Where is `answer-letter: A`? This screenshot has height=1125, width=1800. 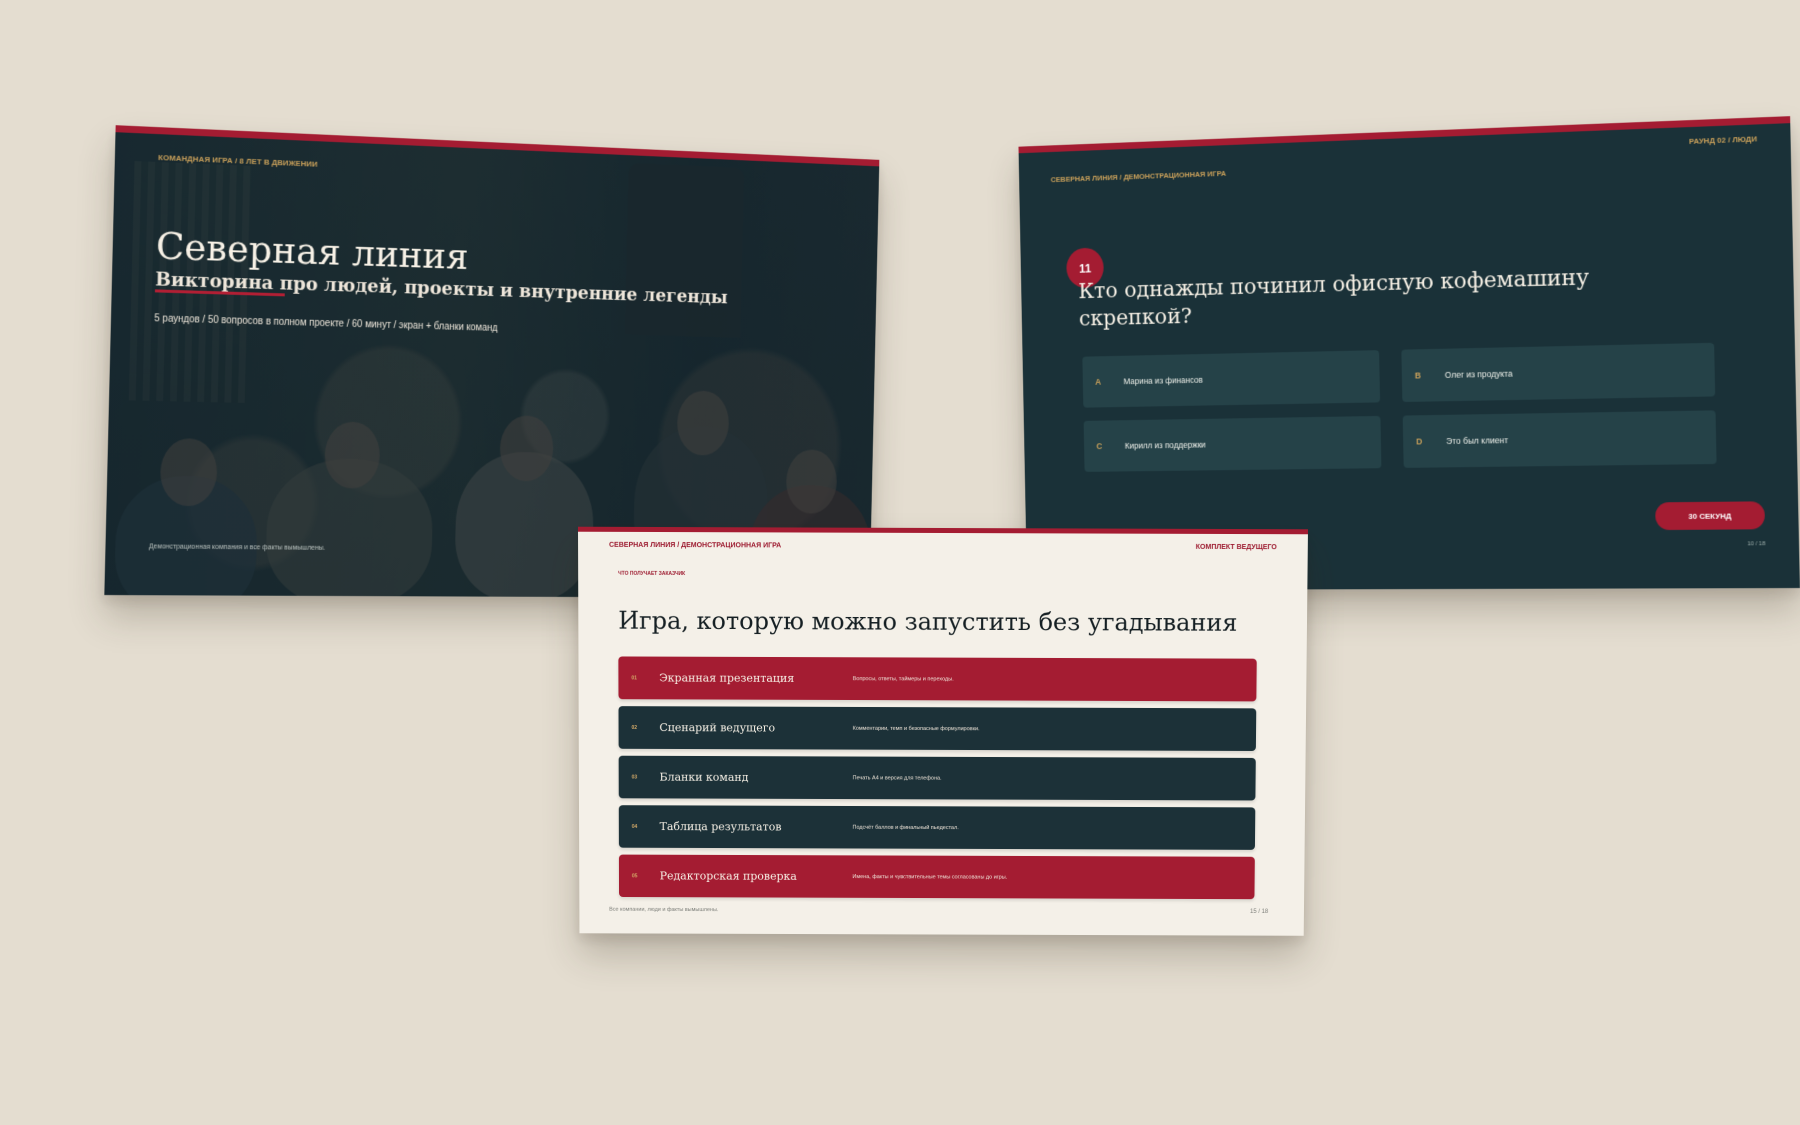 answer-letter: A is located at coordinates (1098, 382).